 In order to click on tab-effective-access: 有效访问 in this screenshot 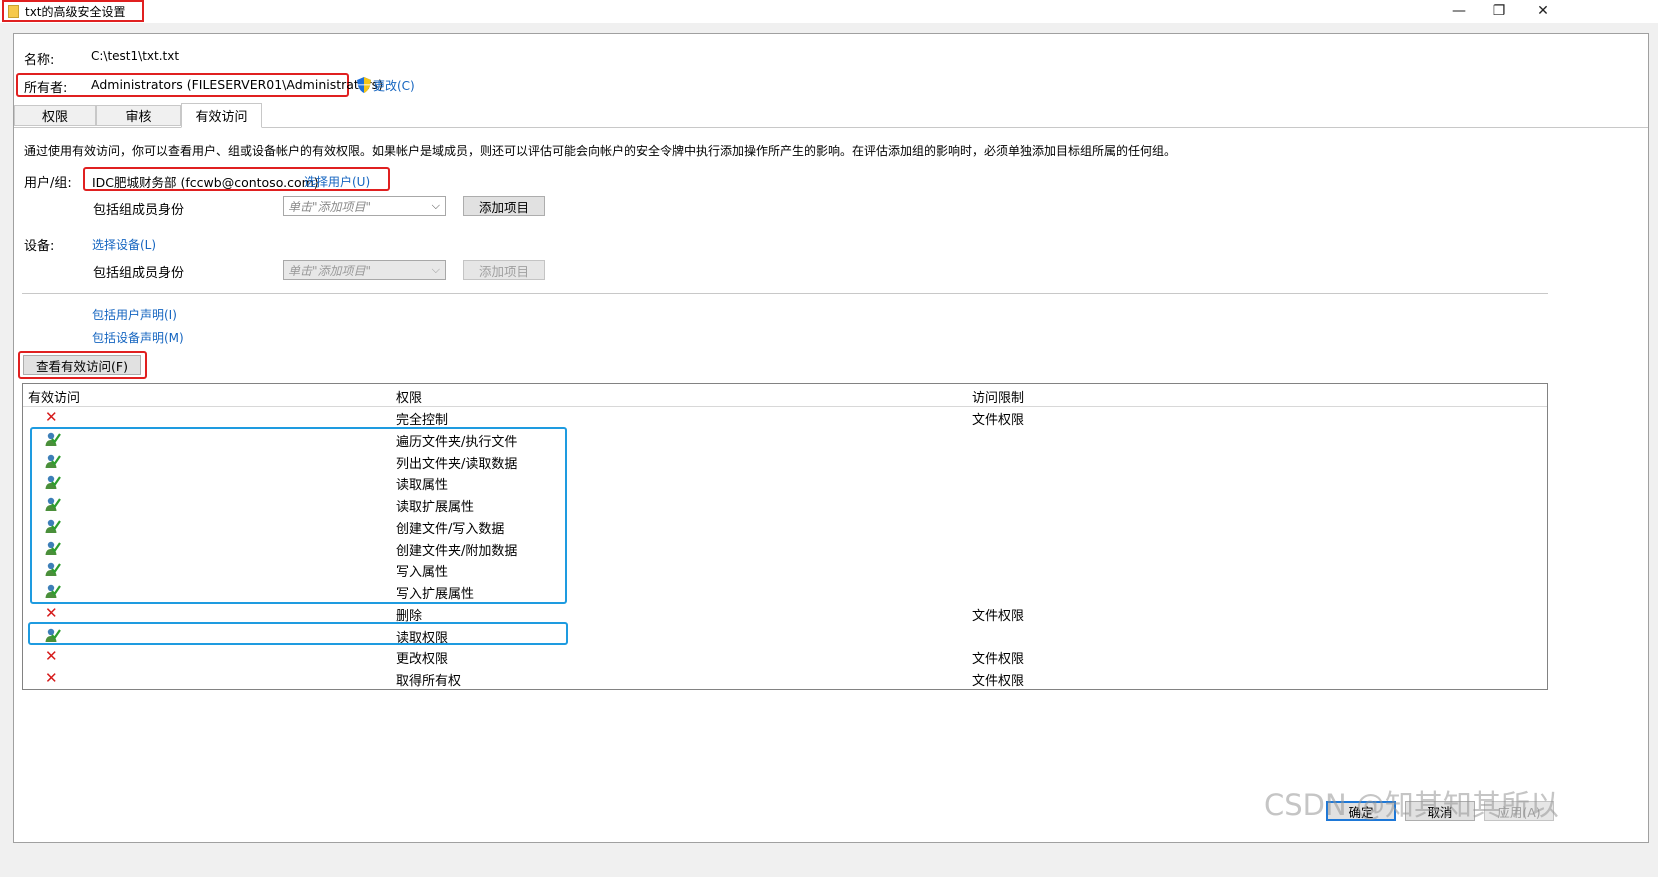, I will do `click(221, 115)`.